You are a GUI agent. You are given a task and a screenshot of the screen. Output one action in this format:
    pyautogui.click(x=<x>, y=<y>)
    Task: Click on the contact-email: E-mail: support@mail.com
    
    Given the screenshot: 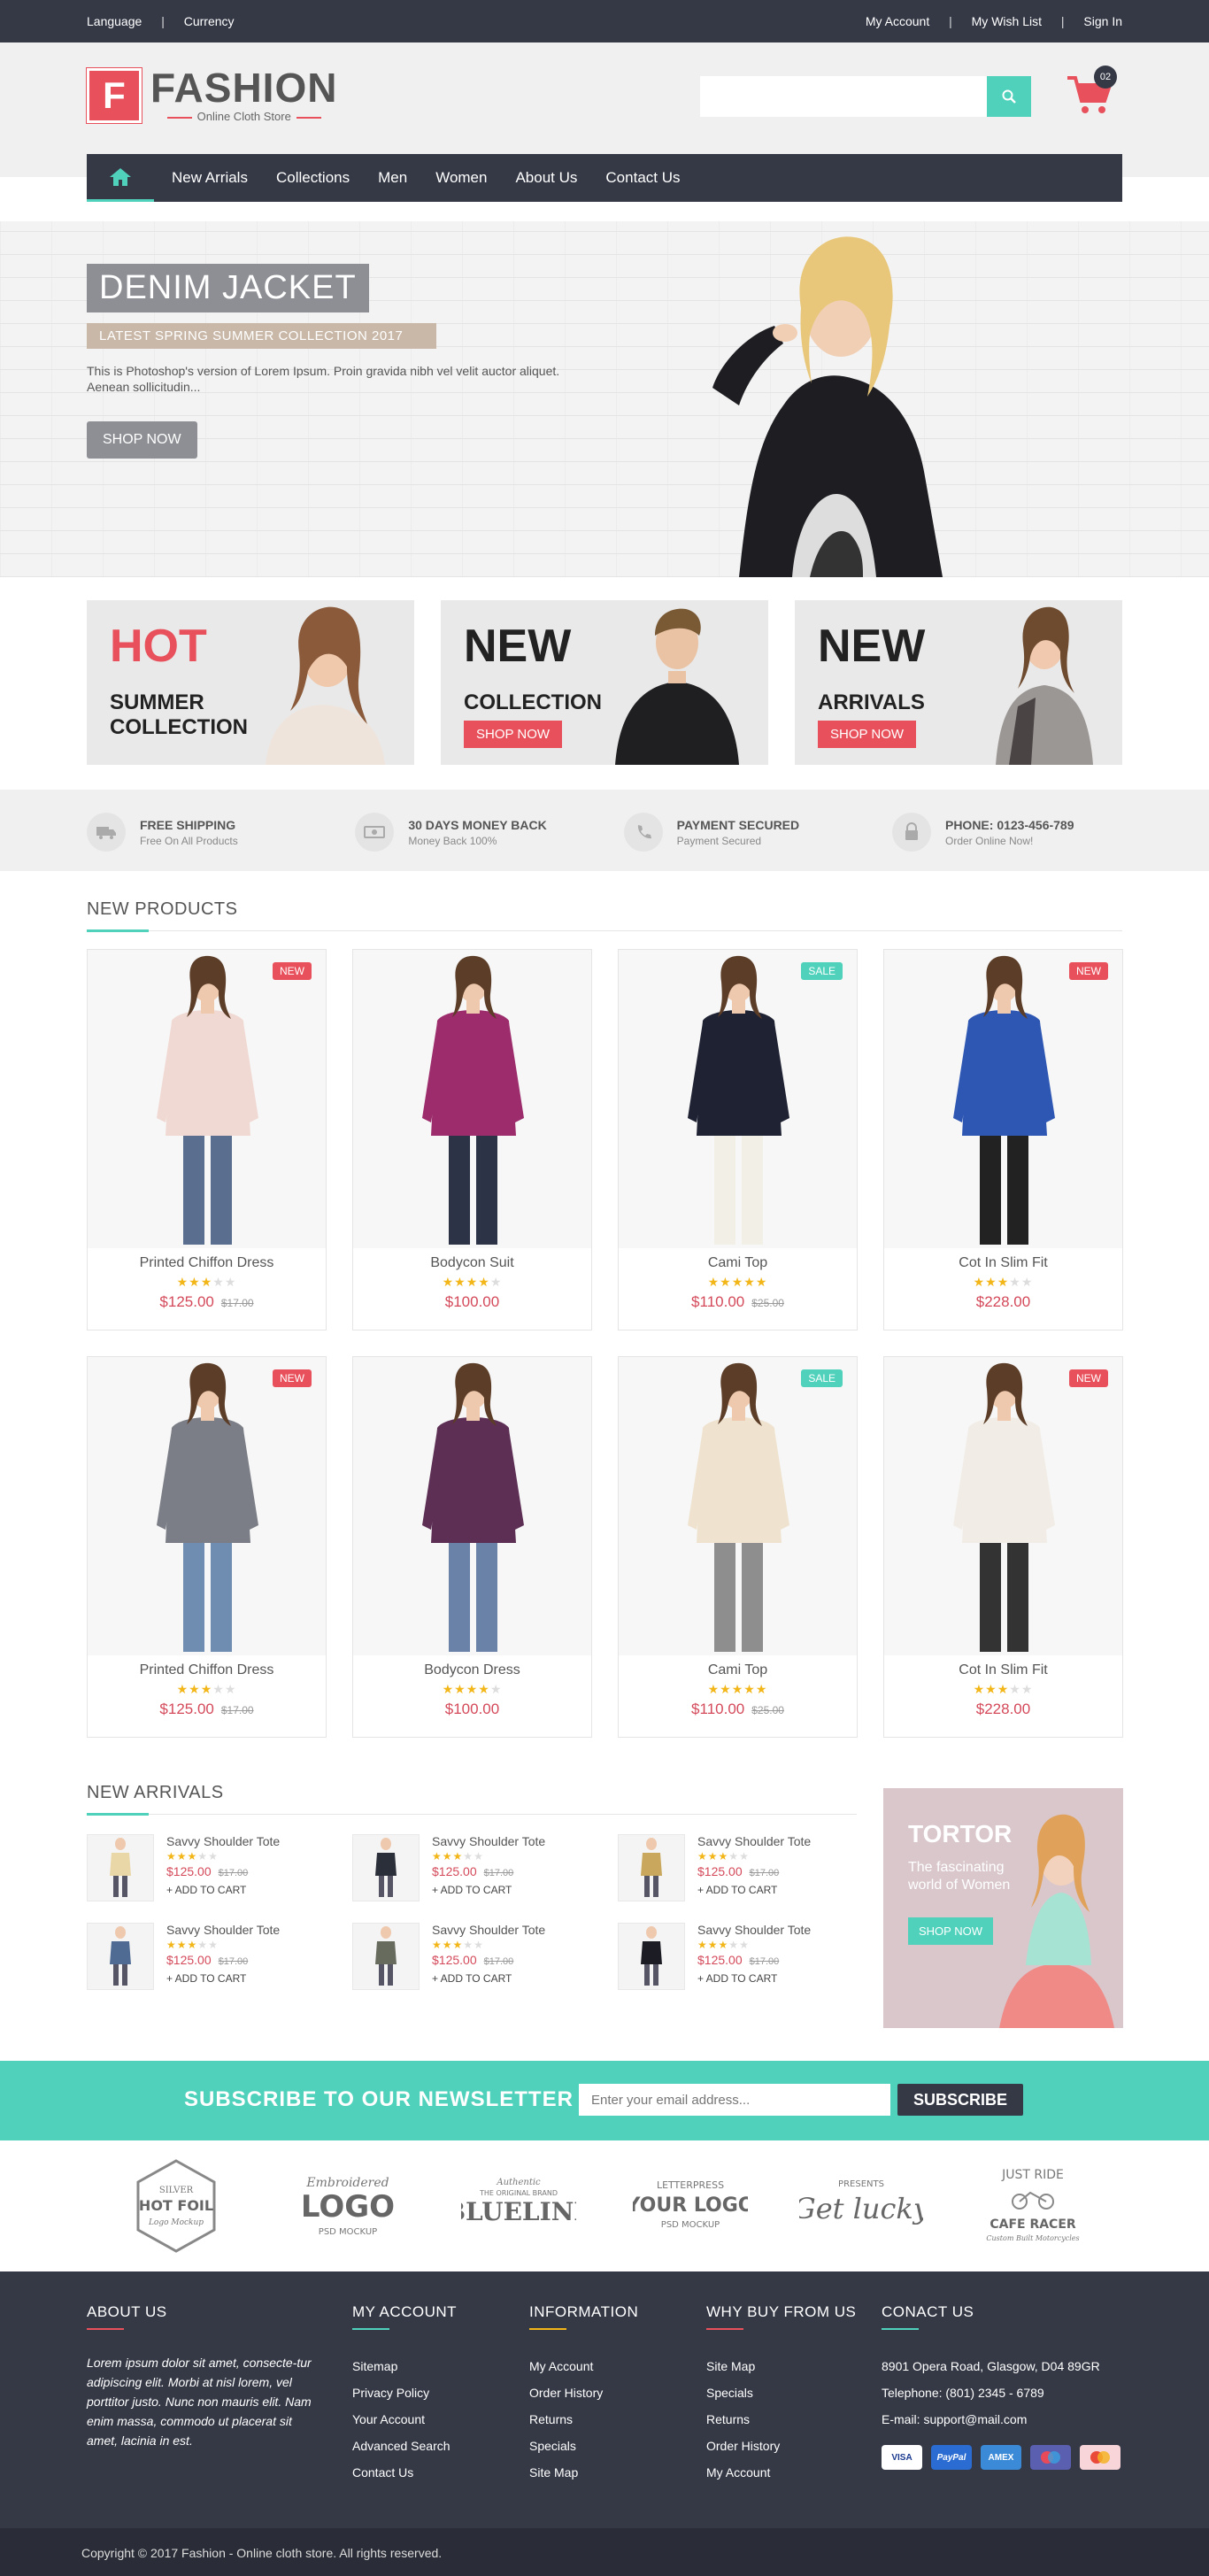 What is the action you would take?
    pyautogui.click(x=1002, y=2419)
    